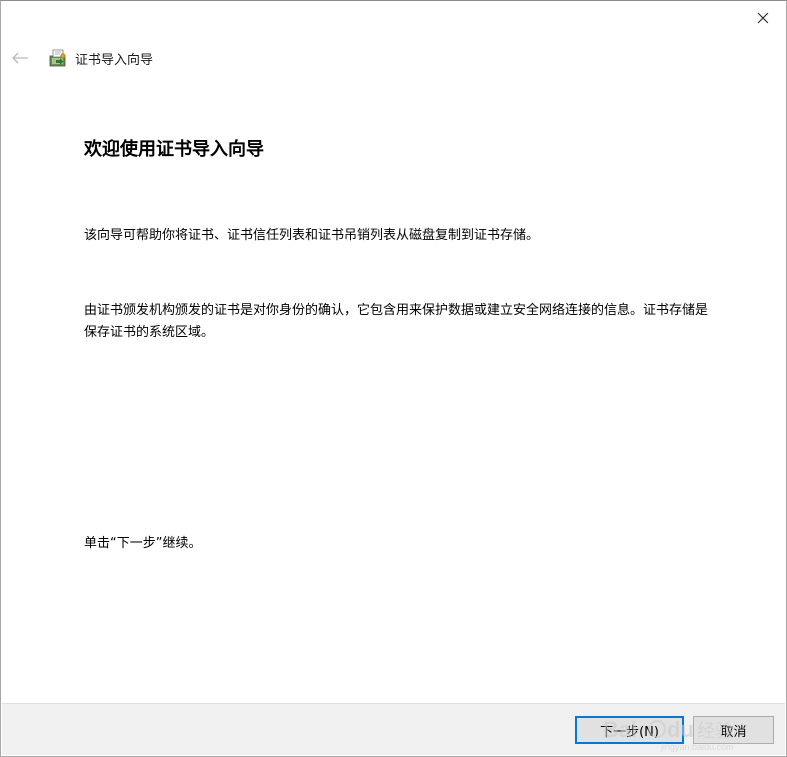  I want to click on back-button, so click(20, 58).